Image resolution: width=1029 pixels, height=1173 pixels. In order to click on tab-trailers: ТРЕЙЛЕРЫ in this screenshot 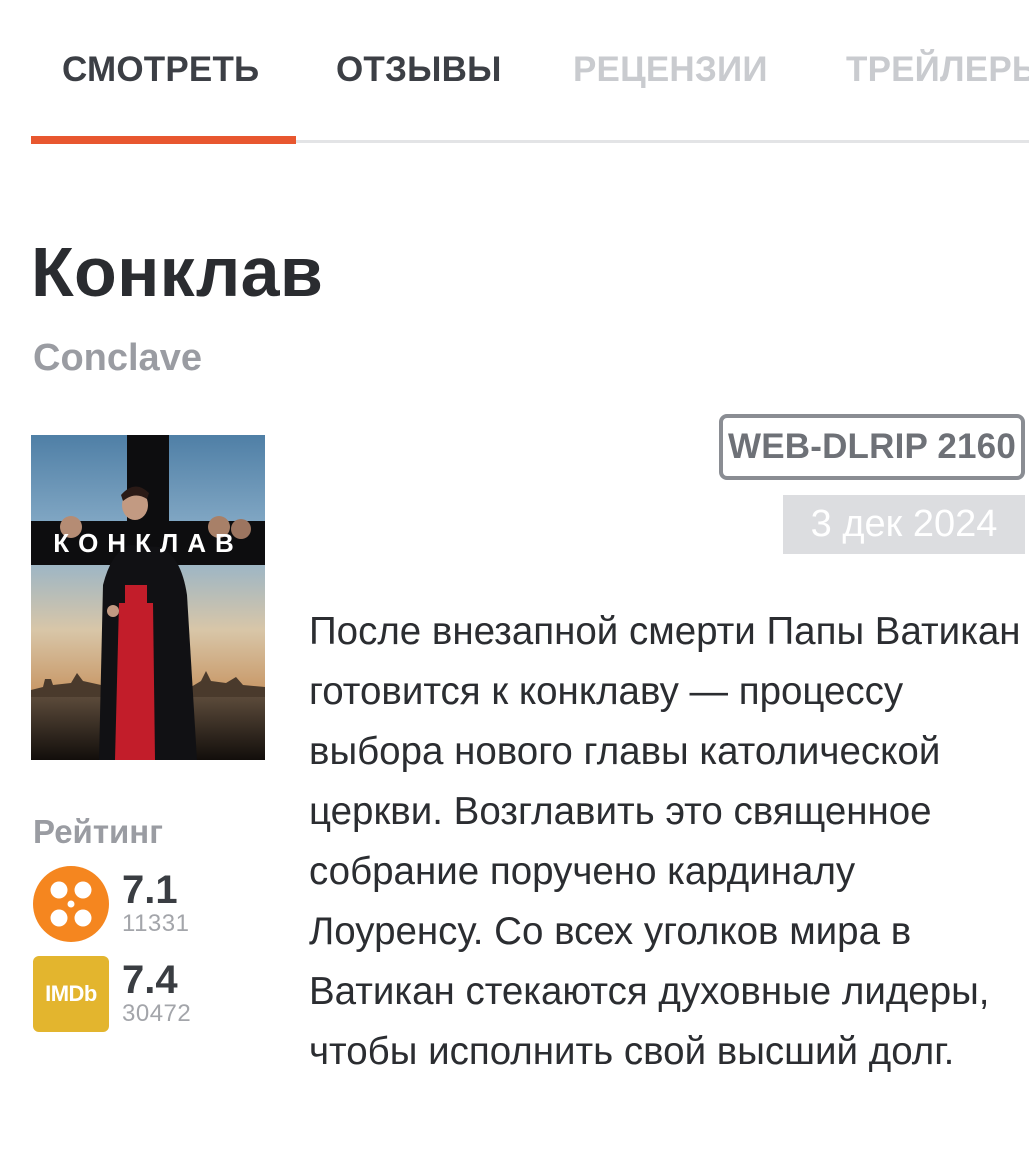, I will do `click(937, 70)`.